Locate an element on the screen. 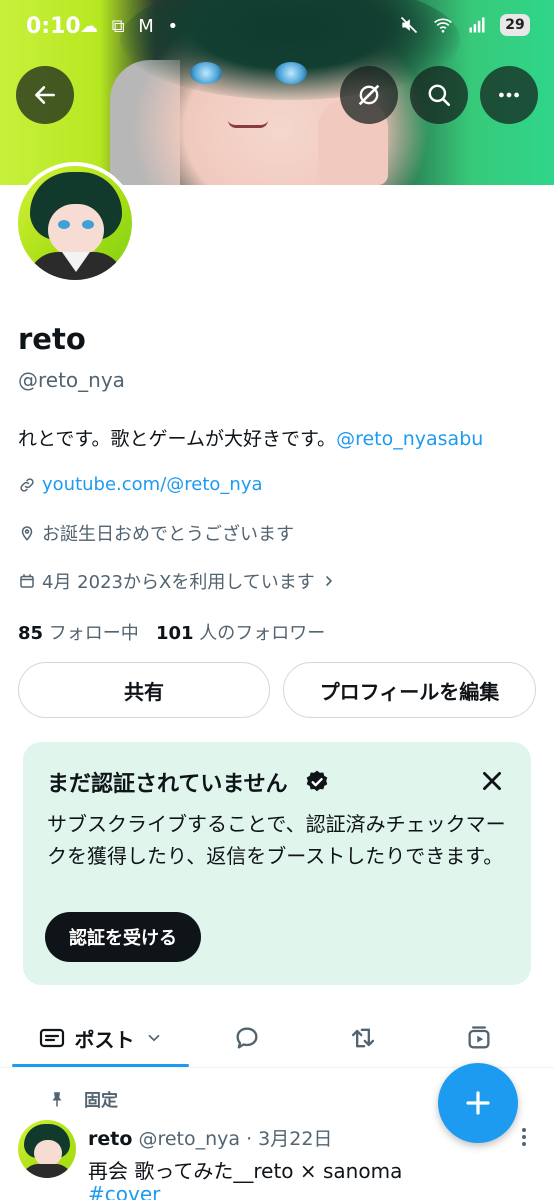 Image resolution: width=554 pixels, height=1200 pixels. grok-icon is located at coordinates (369, 95).